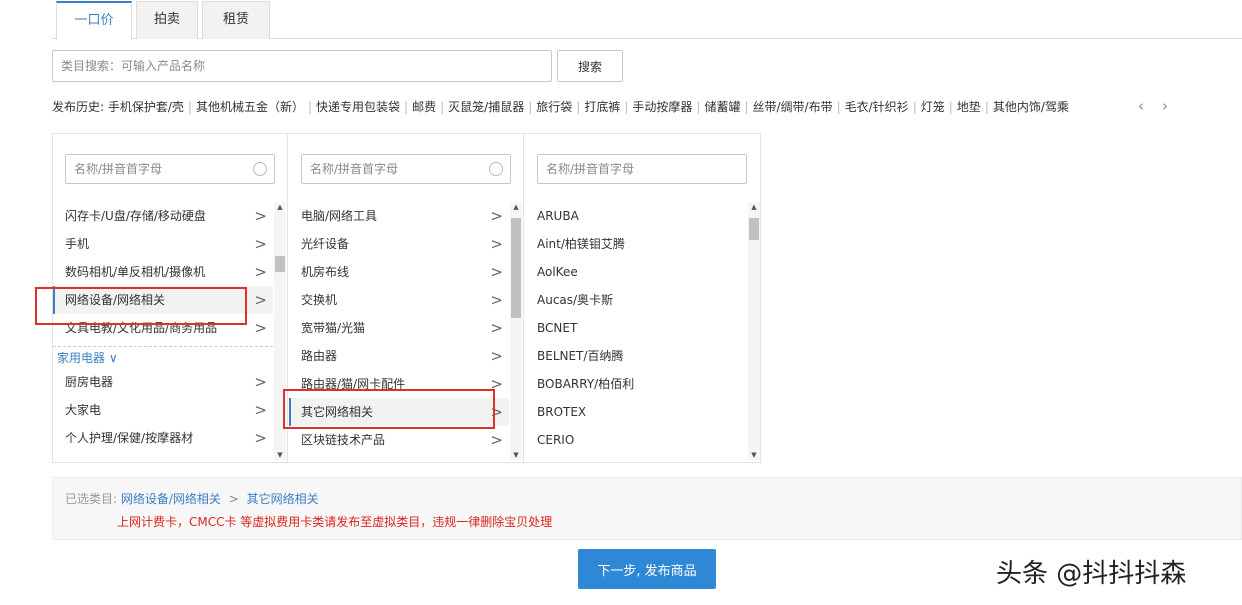 The width and height of the screenshot is (1242, 605). Describe the element at coordinates (236, 20) in the screenshot. I see `tab-rental: 租赁` at that location.